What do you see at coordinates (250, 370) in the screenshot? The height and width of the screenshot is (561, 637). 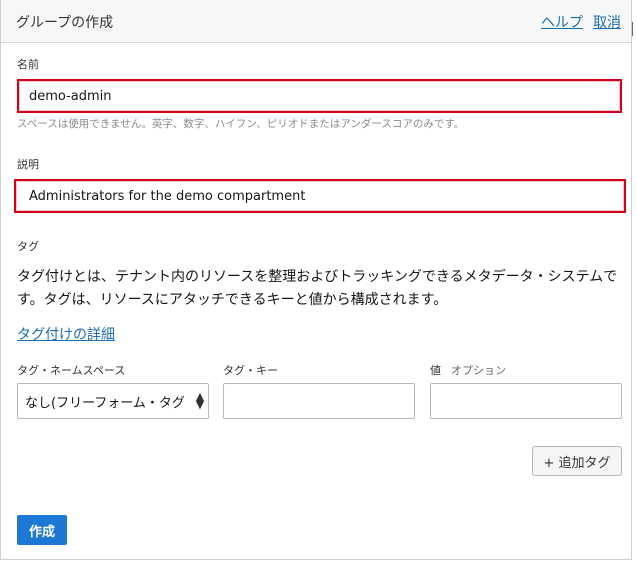 I see `tag-key-label: タグ・キー` at bounding box center [250, 370].